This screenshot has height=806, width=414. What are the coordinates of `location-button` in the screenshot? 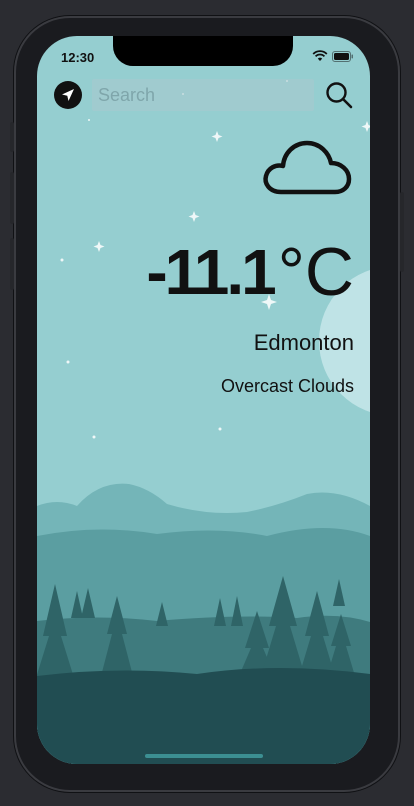 It's located at (68, 95).